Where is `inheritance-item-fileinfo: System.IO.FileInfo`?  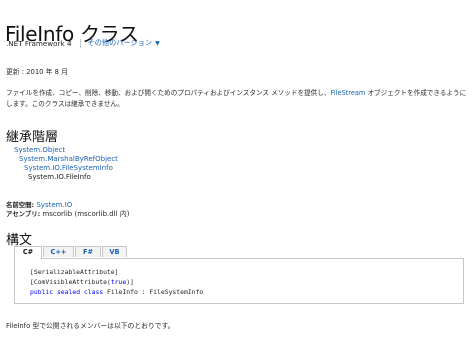
inheritance-item-fileinfo: System.IO.FileInfo is located at coordinates (59, 177).